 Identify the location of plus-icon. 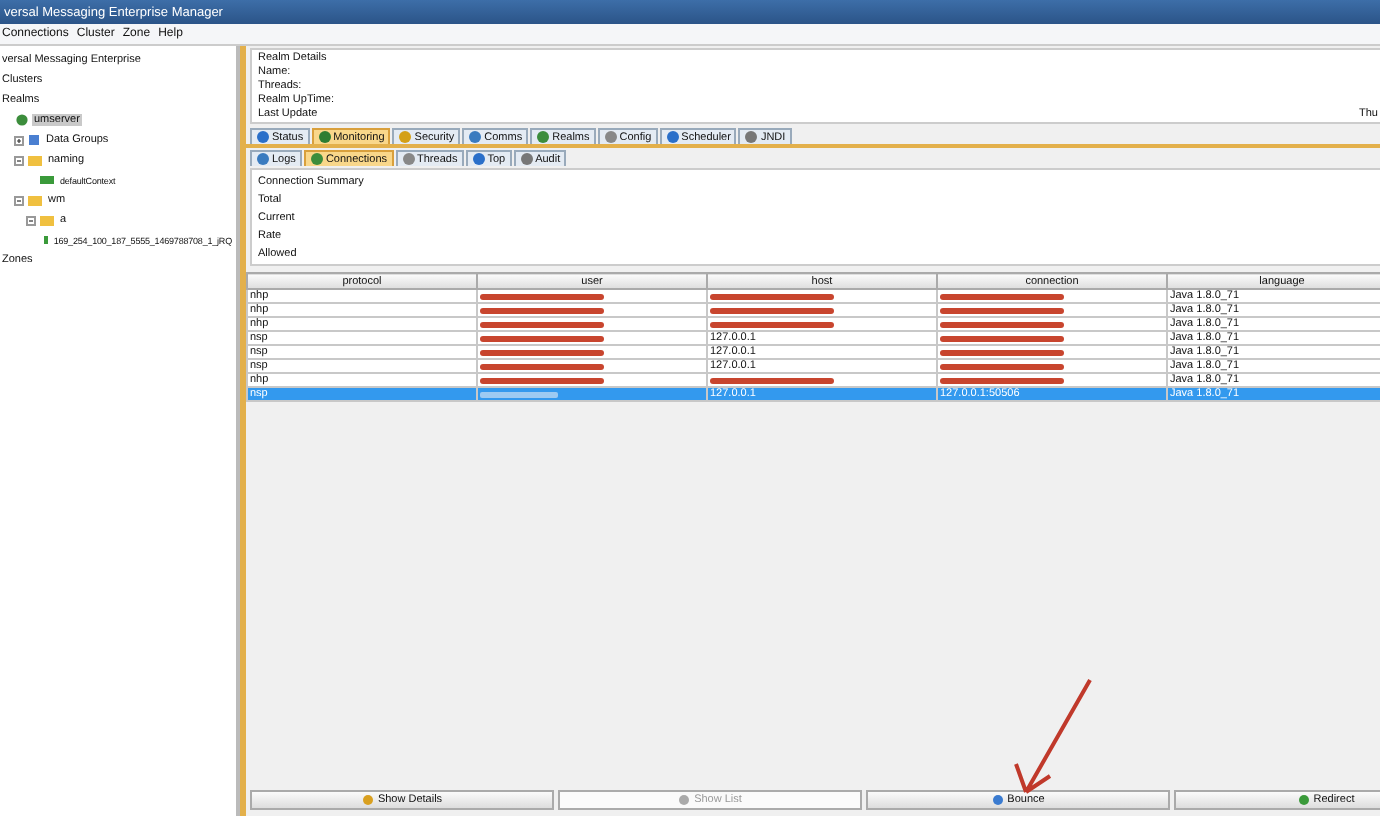
(19, 140).